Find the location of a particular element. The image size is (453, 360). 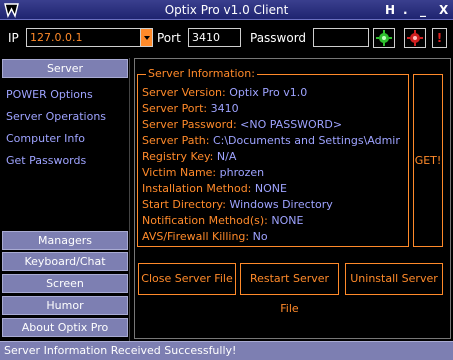

ip-label: IP is located at coordinates (13, 38).